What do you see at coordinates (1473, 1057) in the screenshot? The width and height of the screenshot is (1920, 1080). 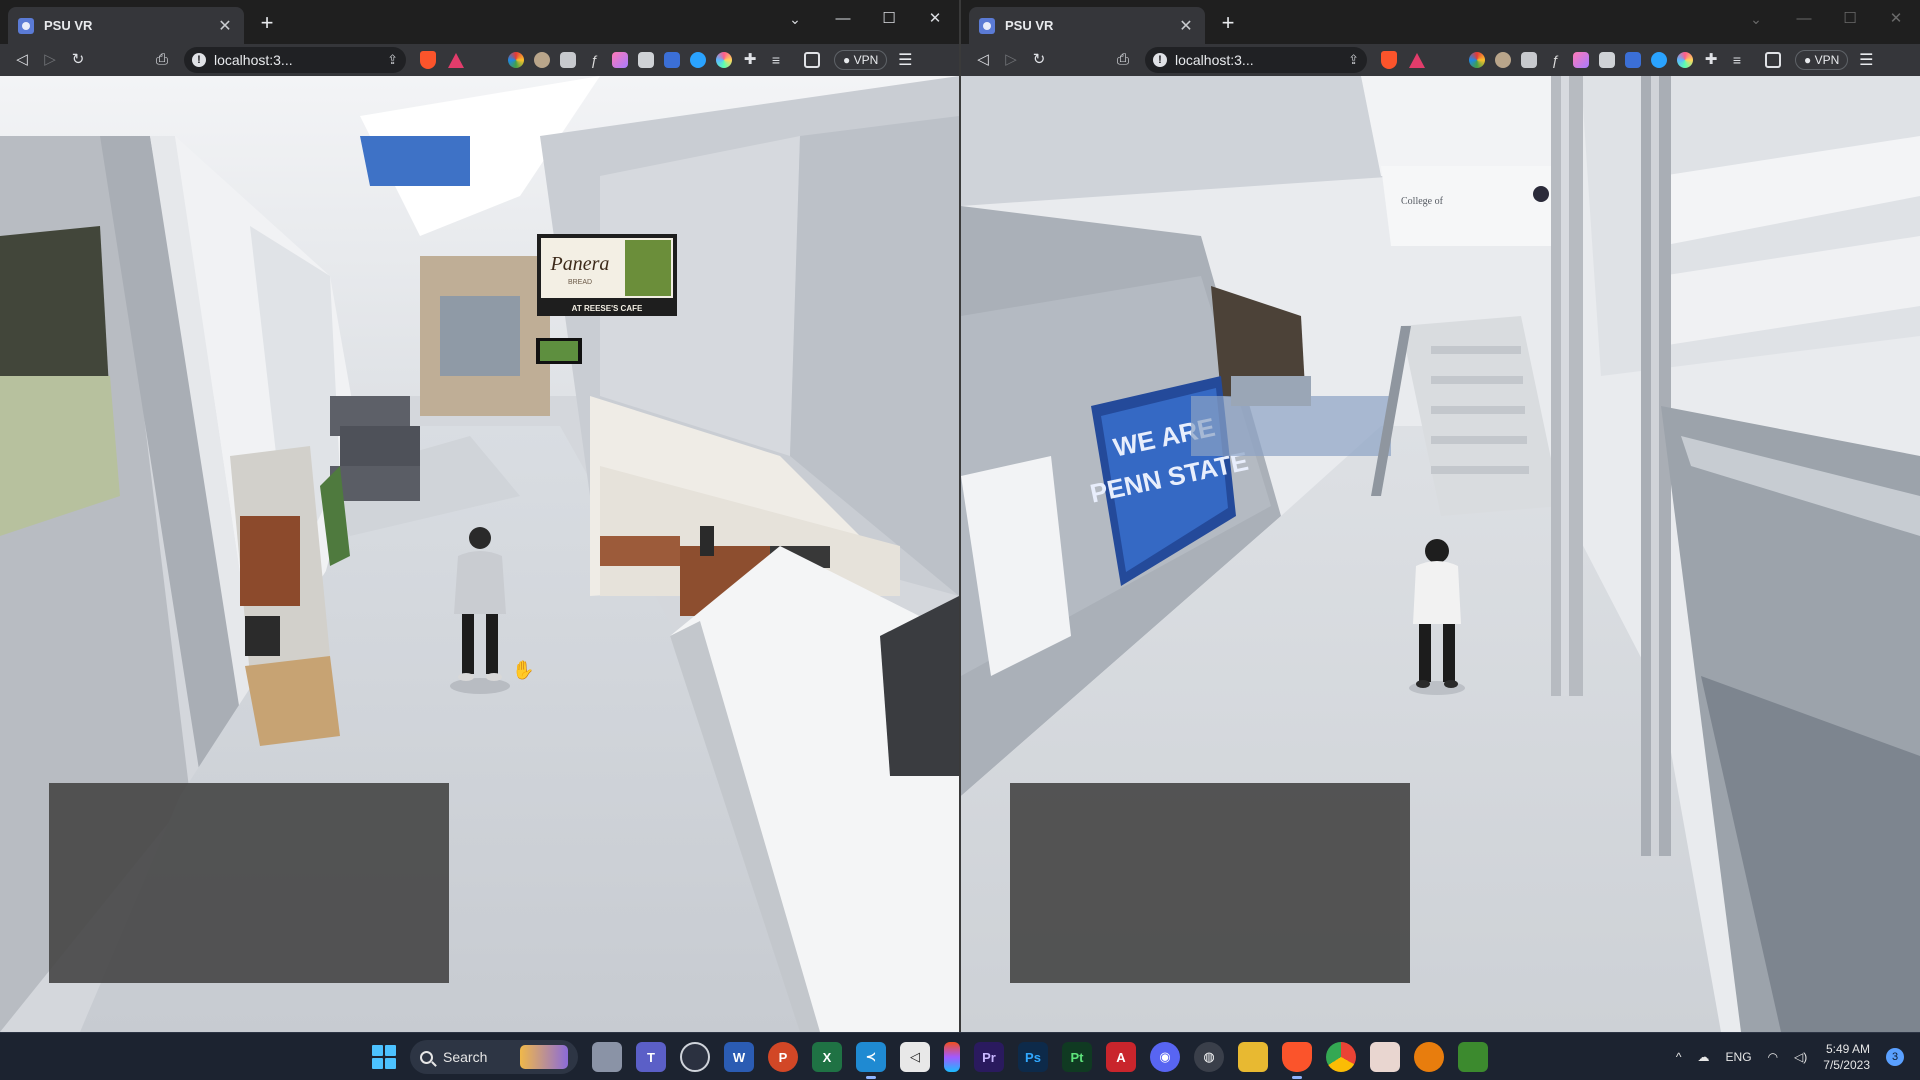 I see `minecraft-app-icon` at bounding box center [1473, 1057].